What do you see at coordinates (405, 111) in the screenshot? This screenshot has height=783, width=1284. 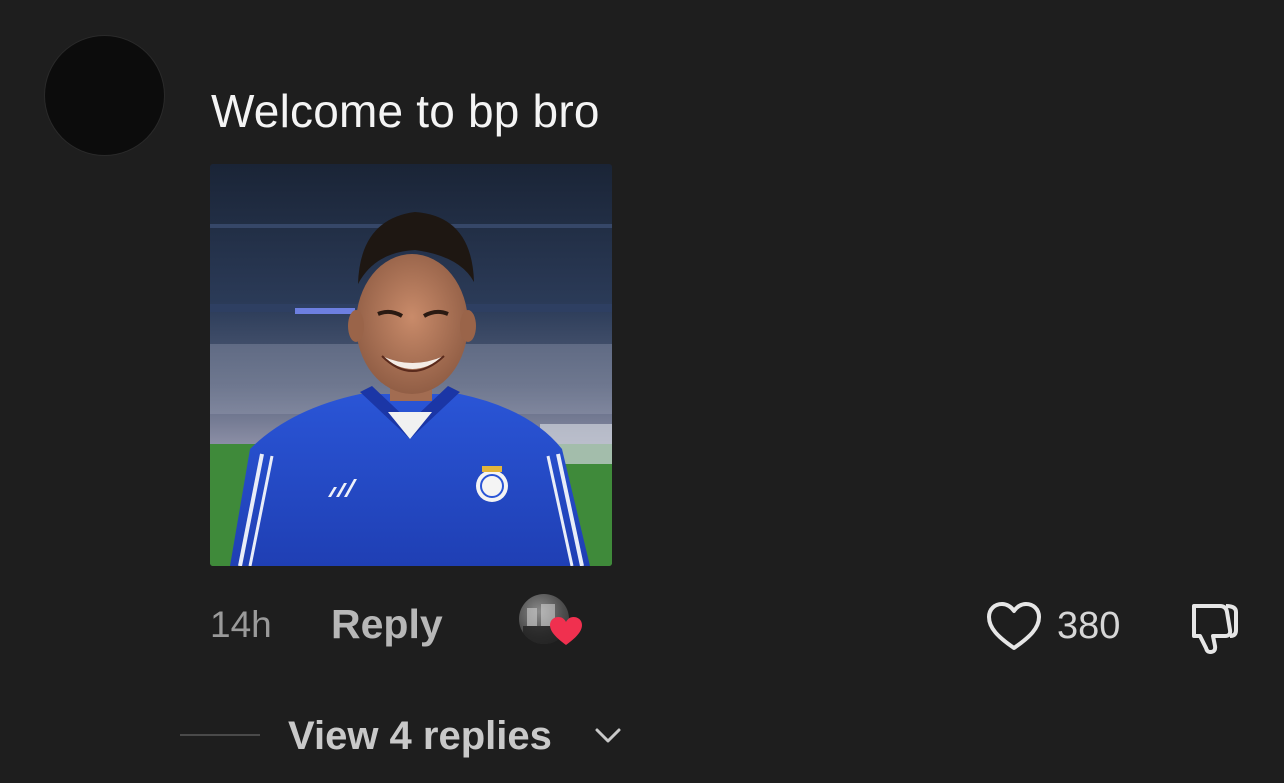 I see `comment-text: Welcome to bp bro` at bounding box center [405, 111].